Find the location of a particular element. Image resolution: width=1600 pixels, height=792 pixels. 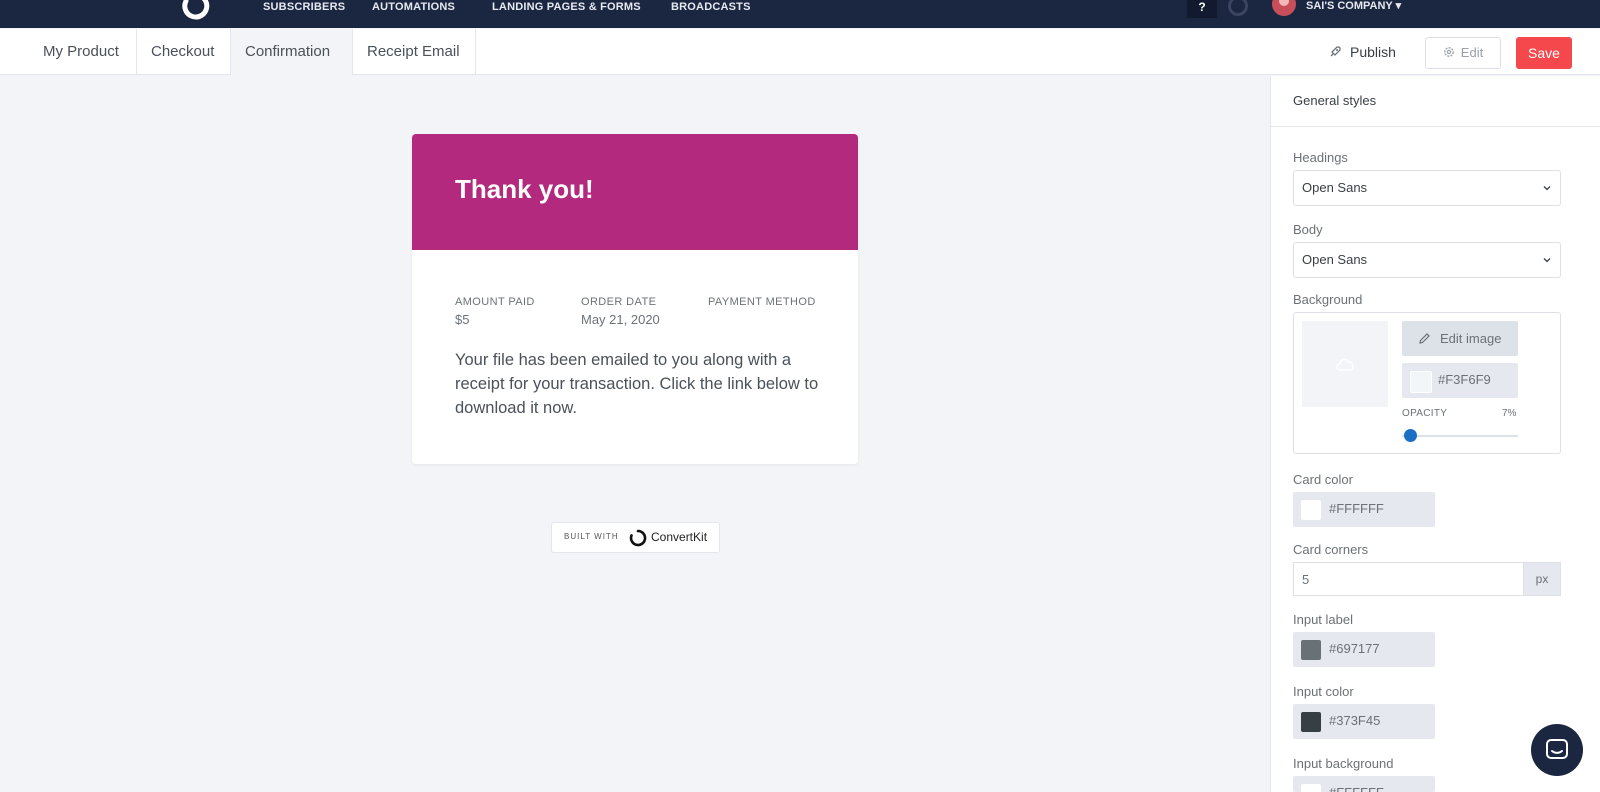

body-font-select: Open Sans is located at coordinates (1427, 260).